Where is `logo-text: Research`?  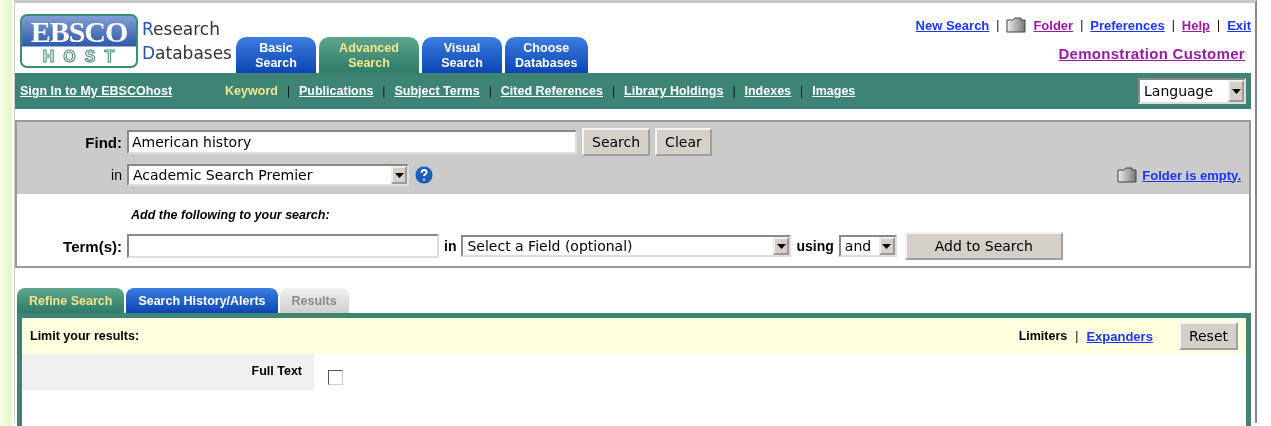 logo-text: Research is located at coordinates (181, 29).